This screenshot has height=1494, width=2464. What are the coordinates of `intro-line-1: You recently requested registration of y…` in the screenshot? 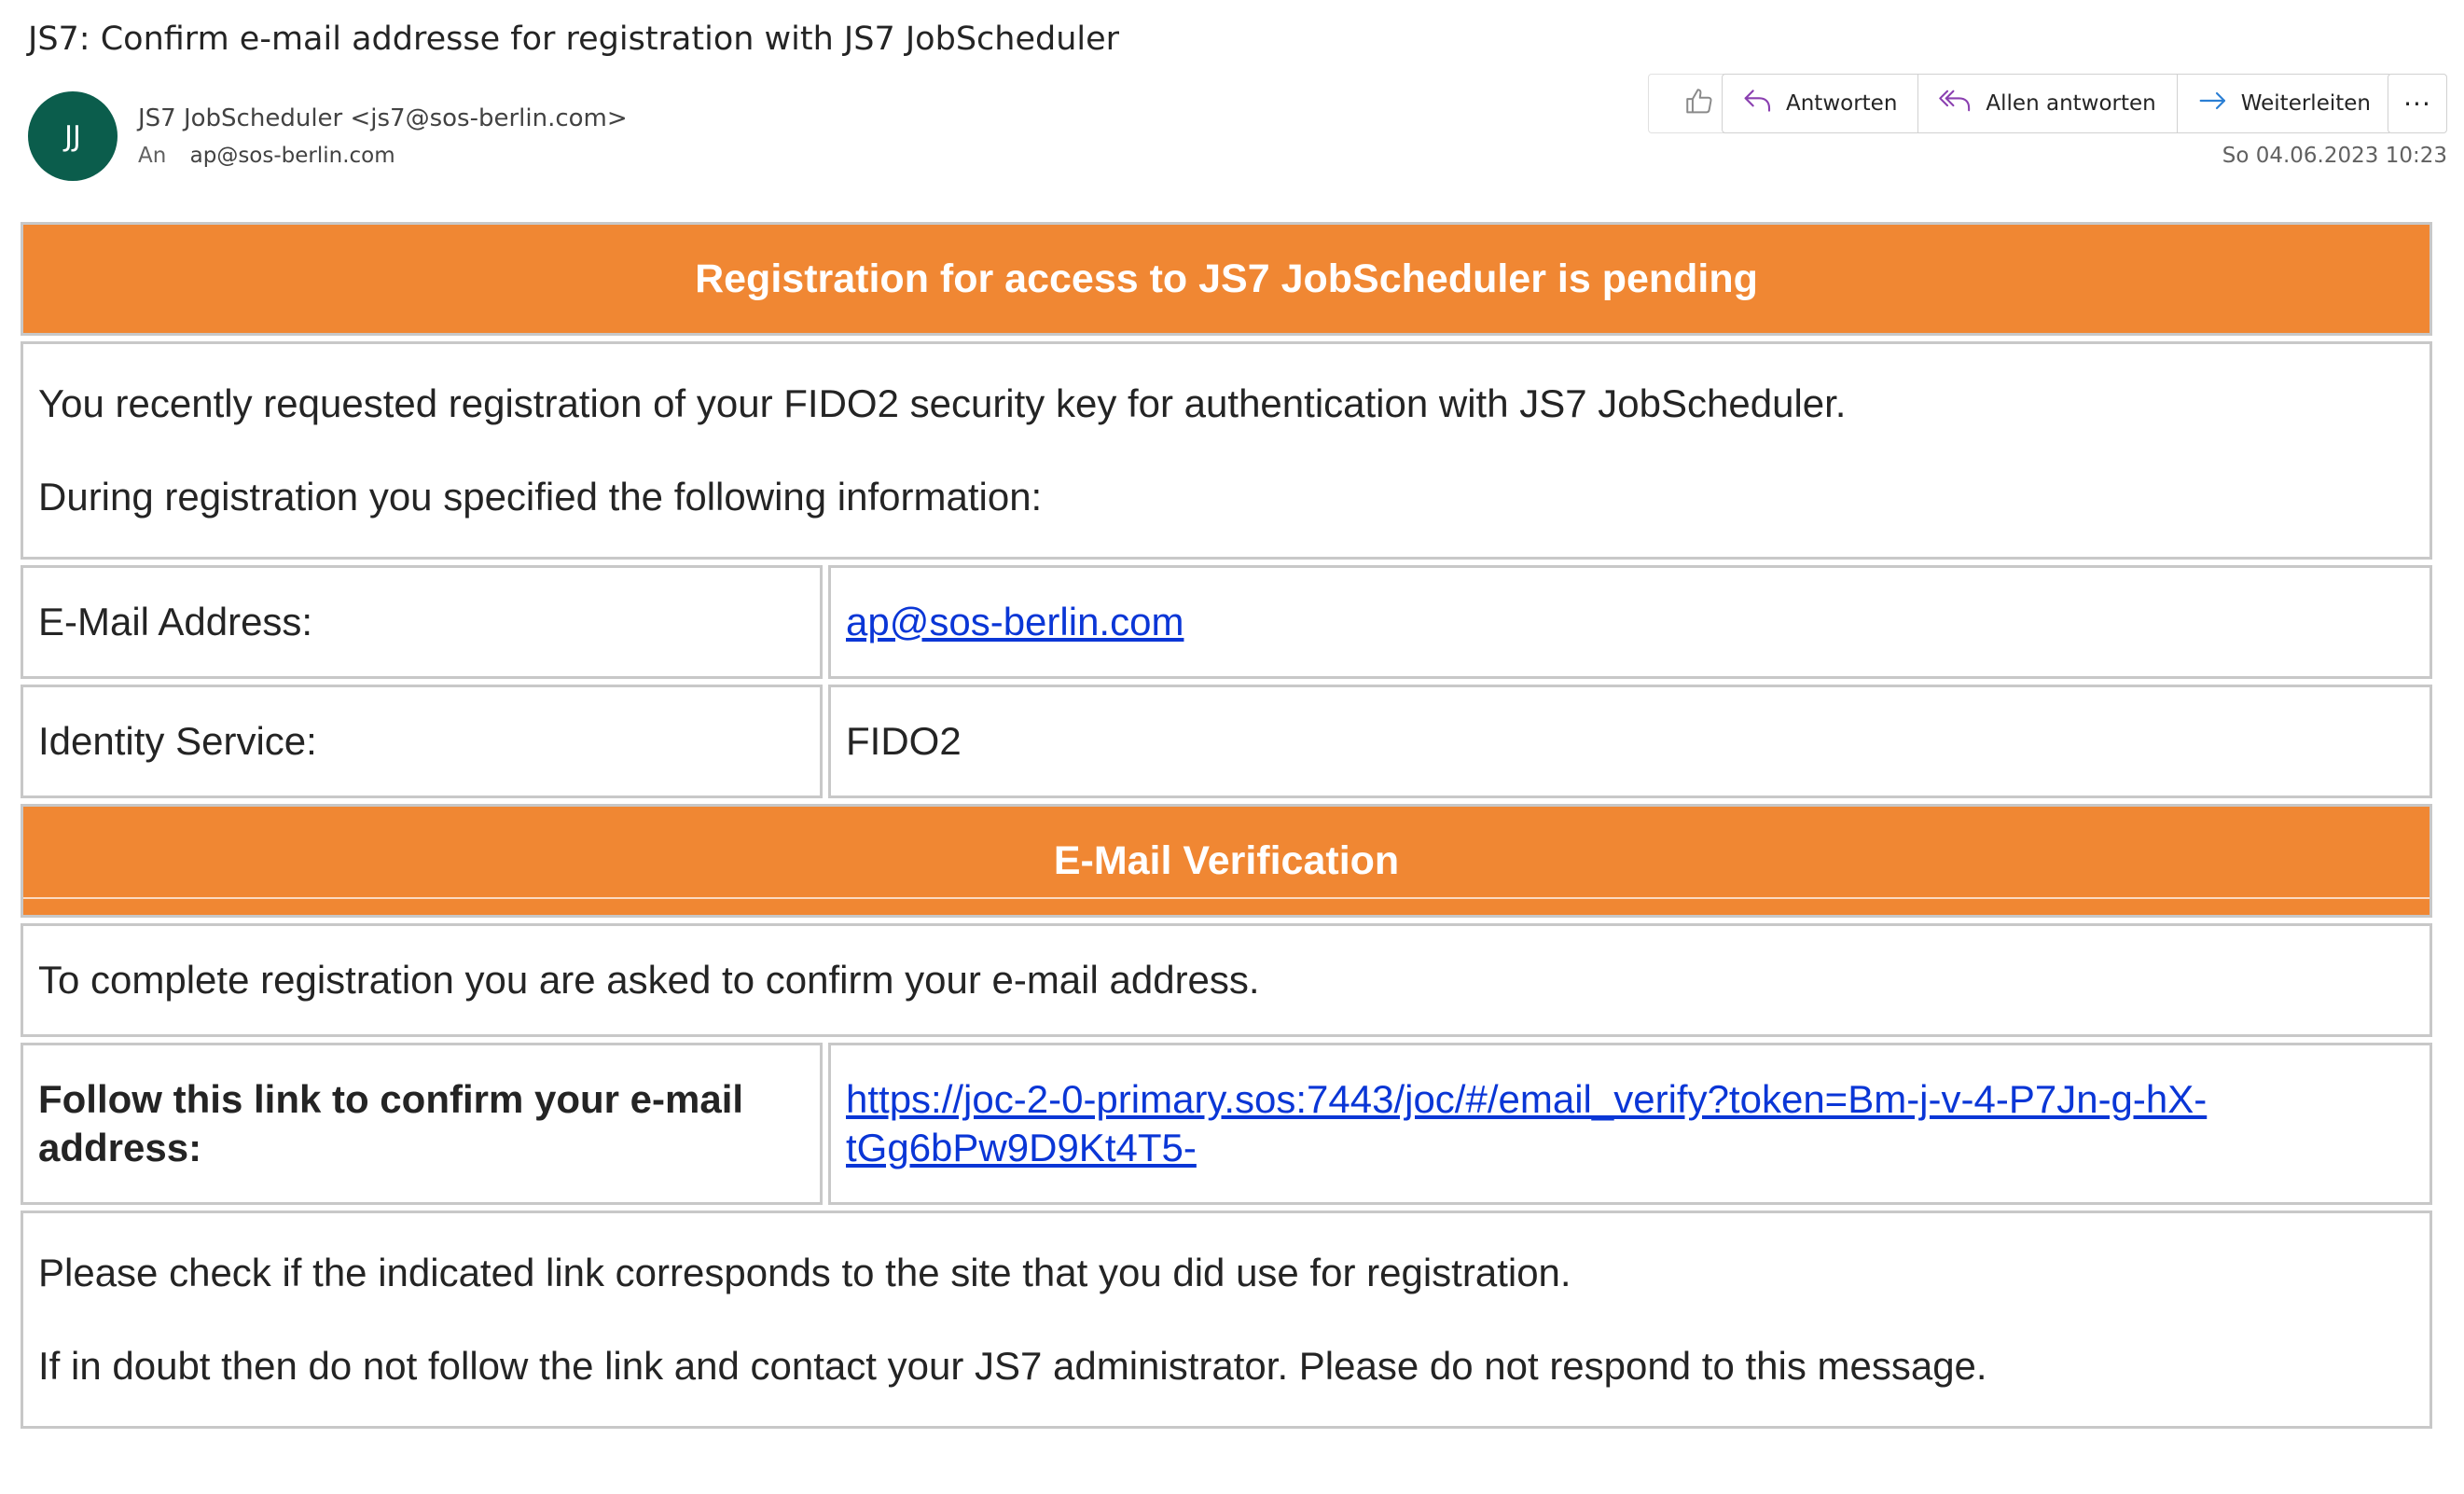 It's located at (942, 403).